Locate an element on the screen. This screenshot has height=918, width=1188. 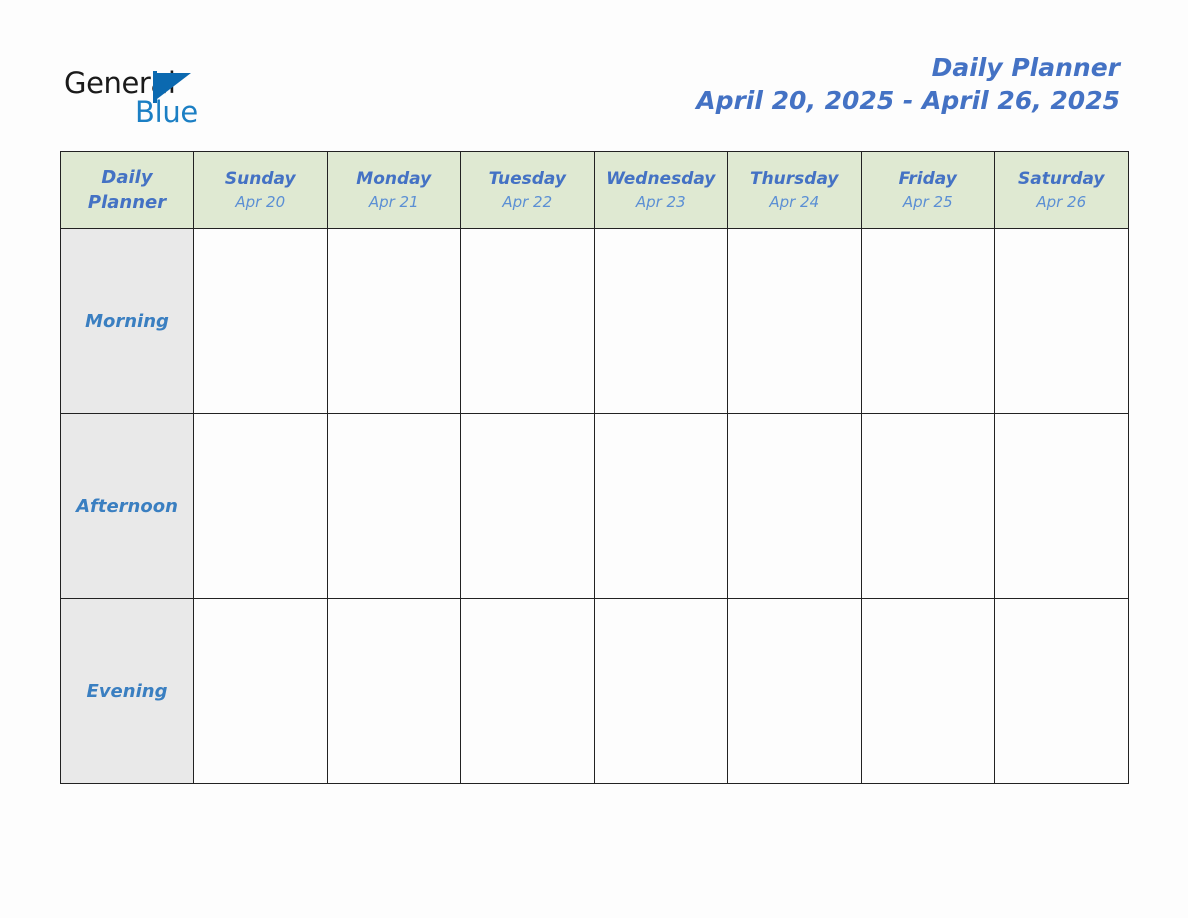
row-label-evening: Evening is located at coordinates (127, 691).